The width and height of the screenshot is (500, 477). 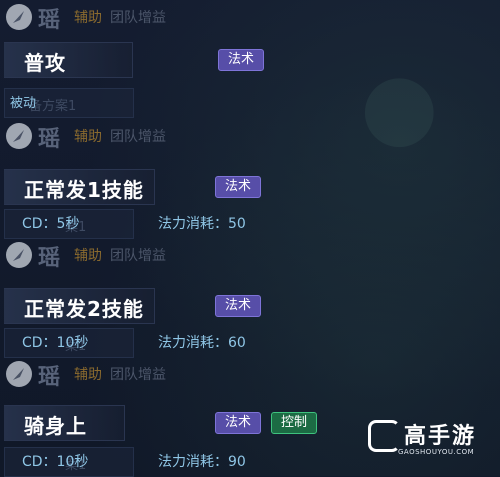 I want to click on skill-name-box: 普攻, so click(x=68, y=60).